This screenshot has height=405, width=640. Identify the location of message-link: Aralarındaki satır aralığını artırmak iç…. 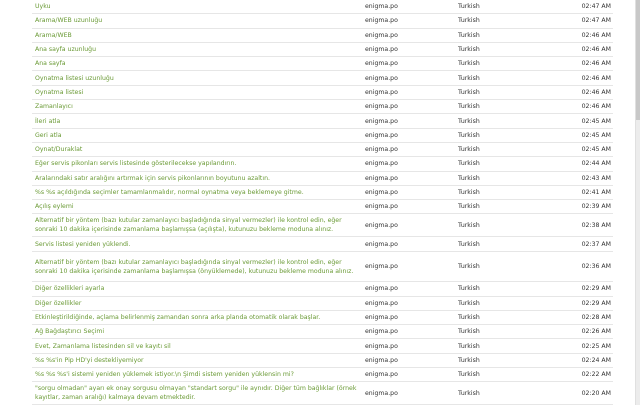
(197, 178).